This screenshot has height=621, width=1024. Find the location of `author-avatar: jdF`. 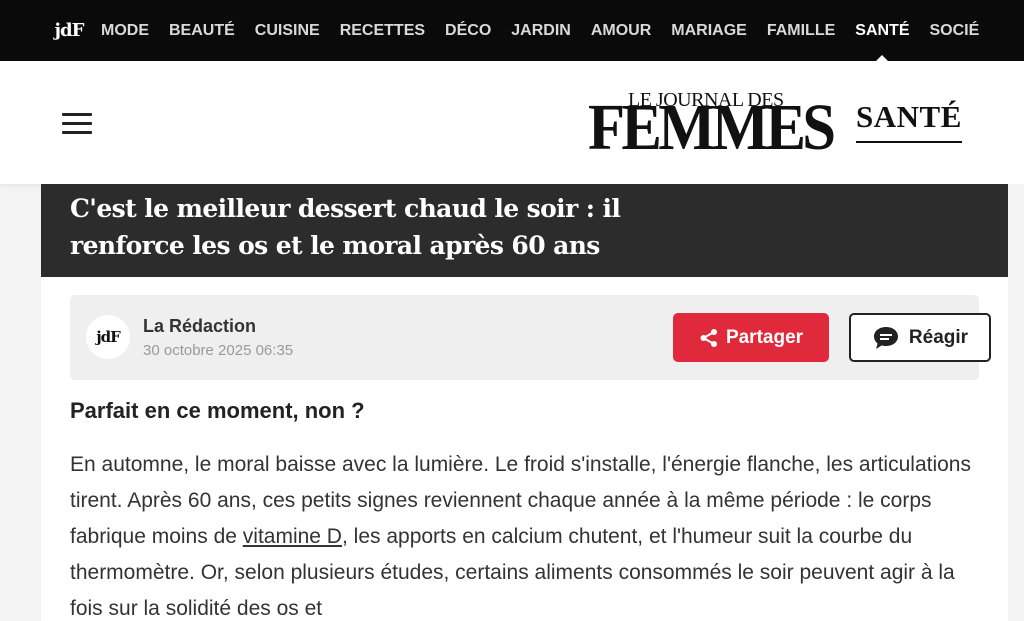

author-avatar: jdF is located at coordinates (108, 337).